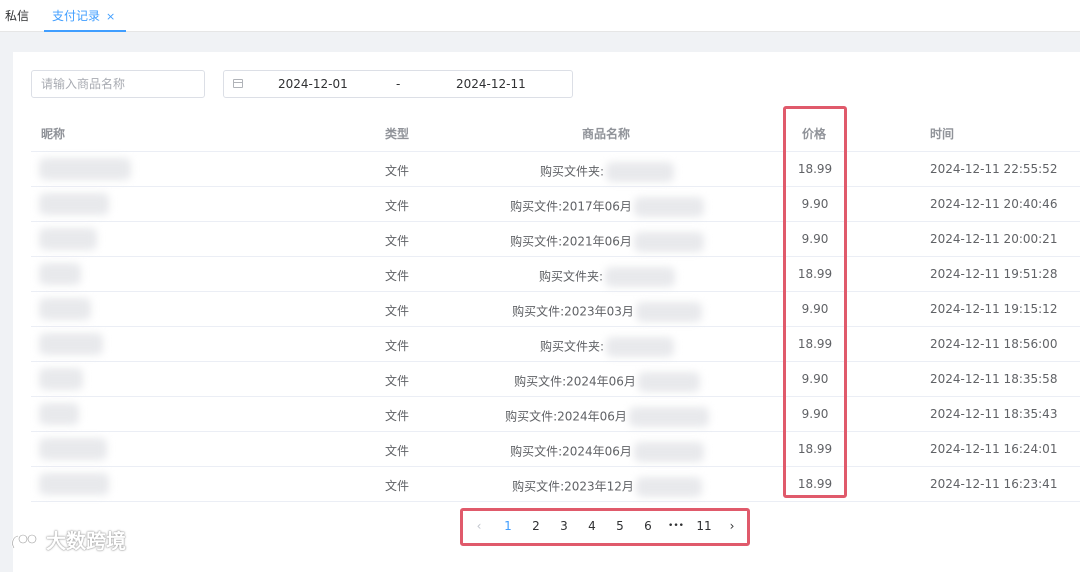 This screenshot has height=572, width=1080. What do you see at coordinates (704, 526) in the screenshot?
I see `page-11: 11` at bounding box center [704, 526].